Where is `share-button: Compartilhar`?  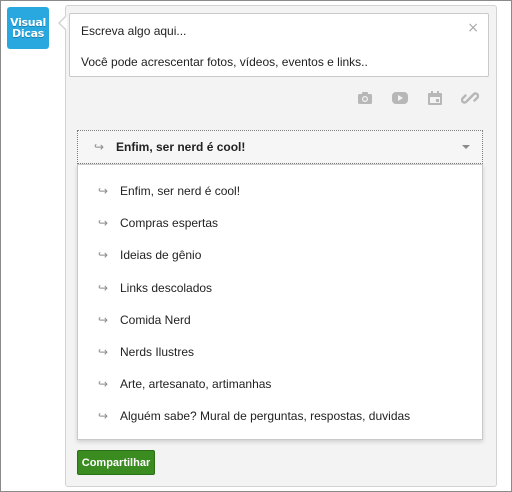
share-button: Compartilhar is located at coordinates (116, 462).